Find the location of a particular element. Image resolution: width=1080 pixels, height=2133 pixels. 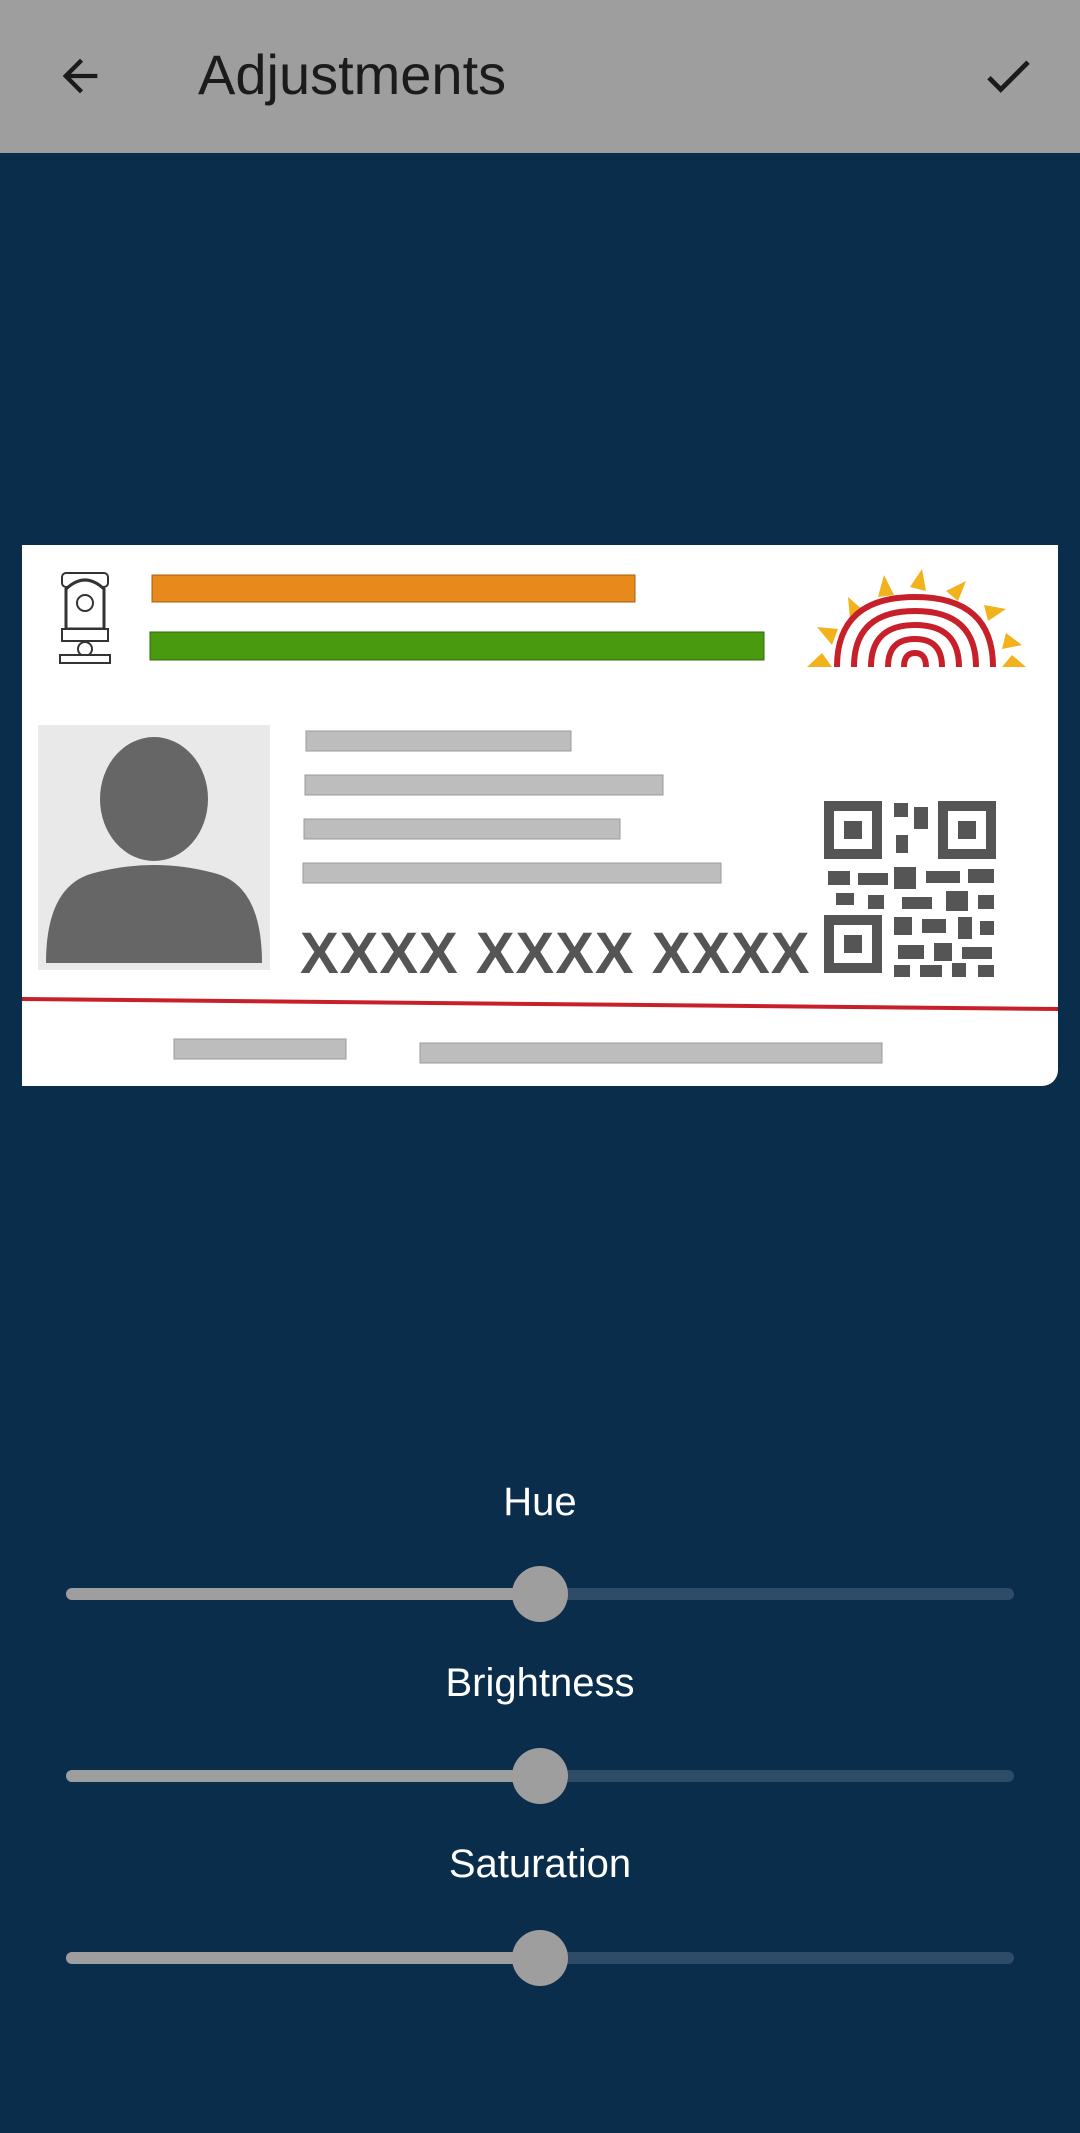

saturation-slider-thumb is located at coordinates (540, 1958).